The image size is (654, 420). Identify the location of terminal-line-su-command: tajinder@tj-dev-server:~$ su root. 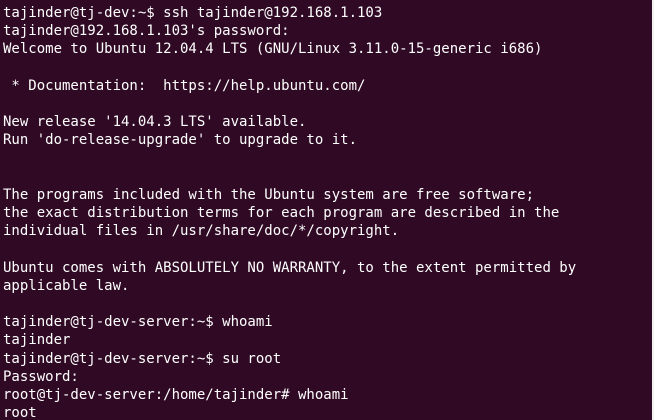
(142, 358).